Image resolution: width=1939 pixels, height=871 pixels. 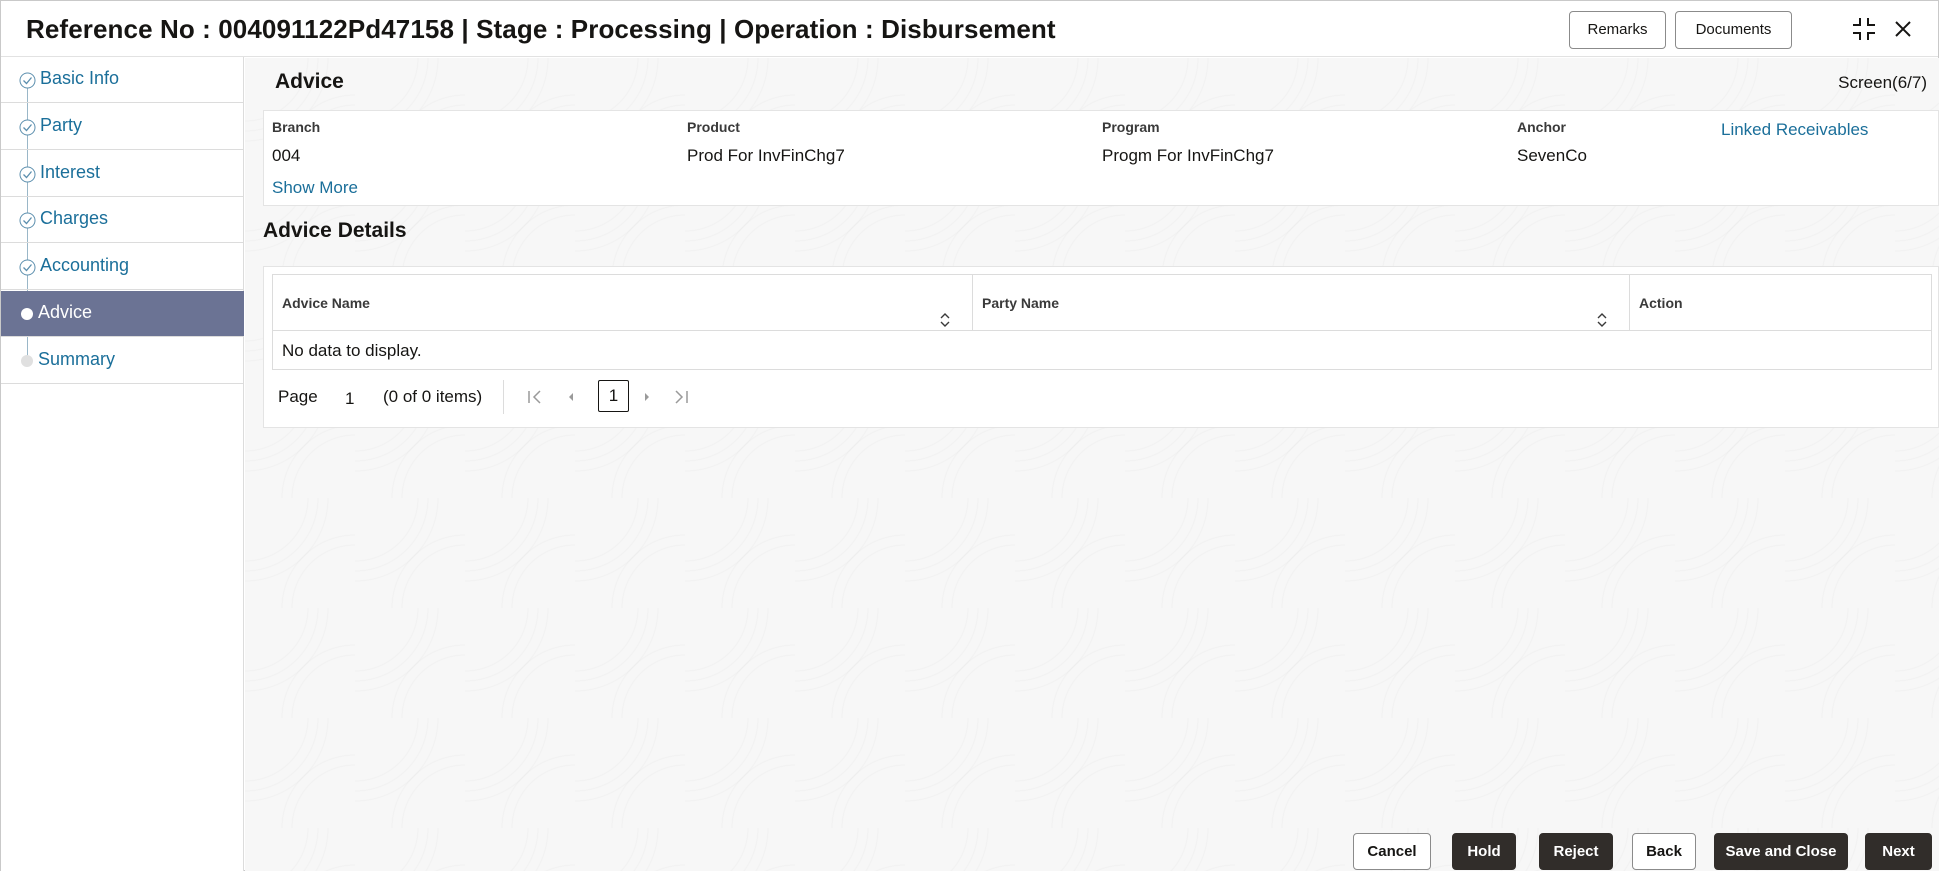 What do you see at coordinates (1864, 29) in the screenshot?
I see `compress-icon` at bounding box center [1864, 29].